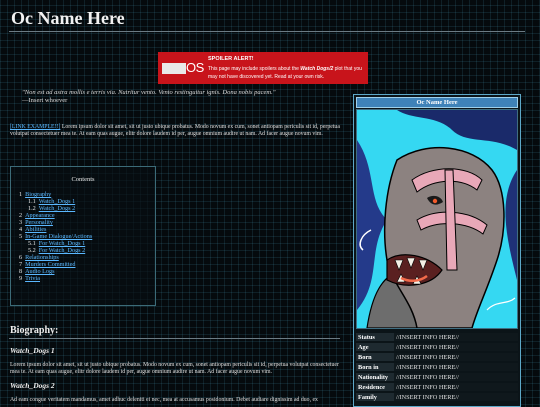 The image size is (540, 407). Describe the element at coordinates (375, 337) in the screenshot. I see `infobox-key: Status` at that location.